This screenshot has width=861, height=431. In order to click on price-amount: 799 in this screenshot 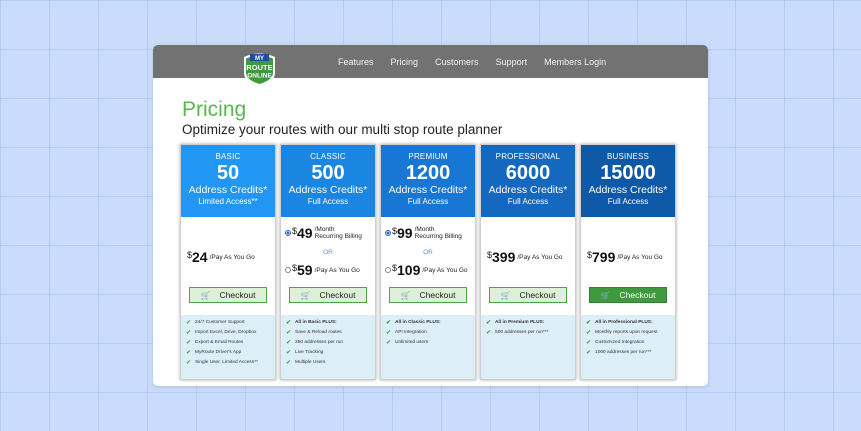, I will do `click(604, 257)`.